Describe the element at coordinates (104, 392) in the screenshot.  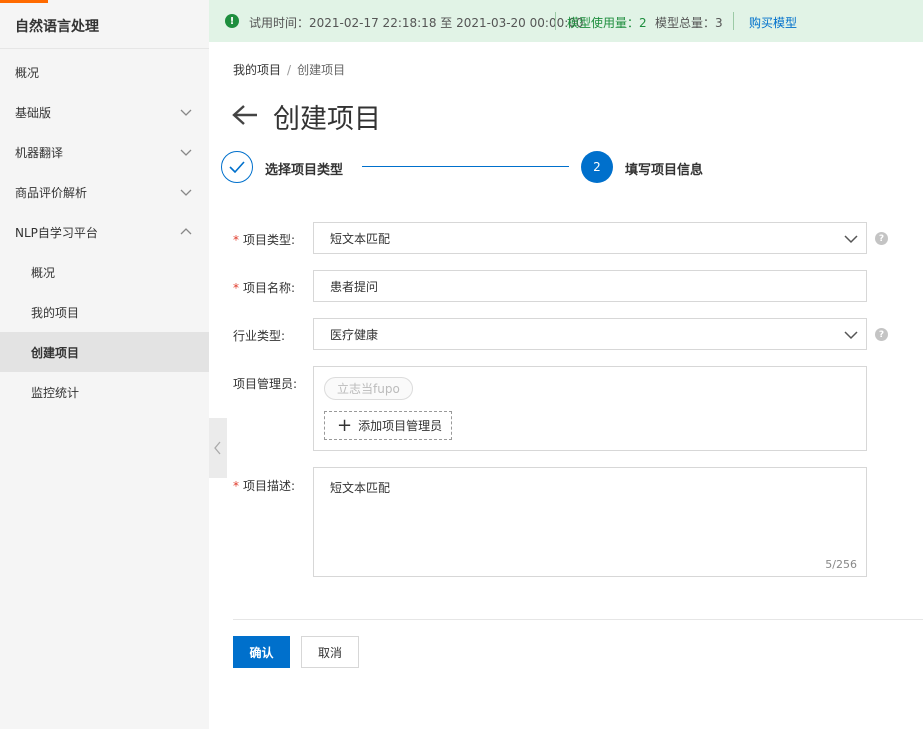
I see `sidebar-subitem-monitoring: 监控统计` at that location.